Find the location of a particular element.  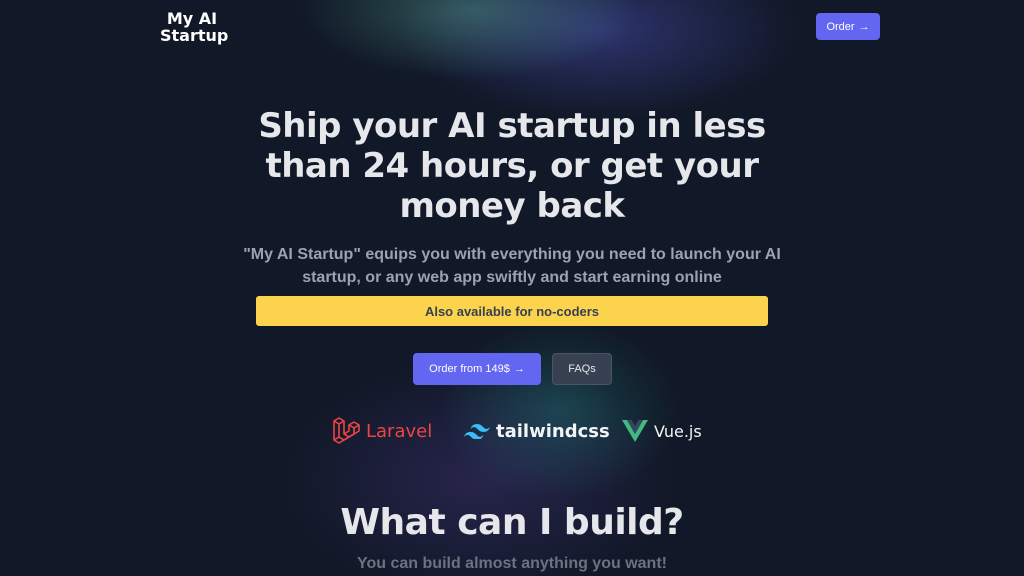

no-coders-banner: Also available for no-coders is located at coordinates (512, 311).